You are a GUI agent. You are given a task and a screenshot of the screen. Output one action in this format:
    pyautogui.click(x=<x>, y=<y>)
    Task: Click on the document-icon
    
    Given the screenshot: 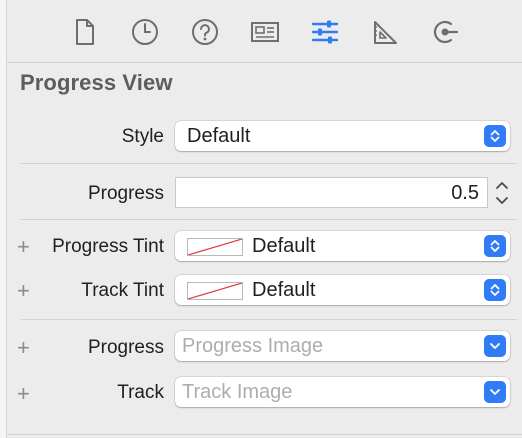 What is the action you would take?
    pyautogui.click(x=85, y=32)
    